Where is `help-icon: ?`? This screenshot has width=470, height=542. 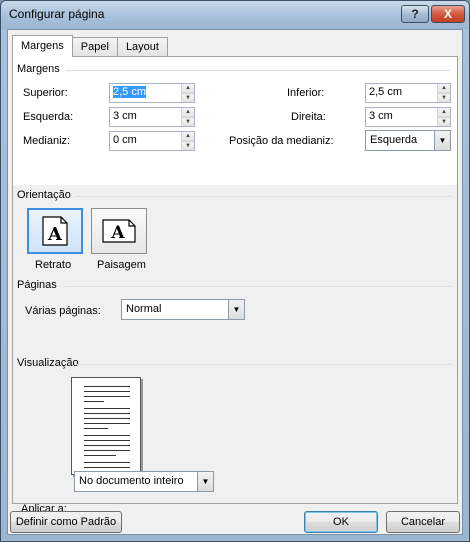
help-icon: ? is located at coordinates (415, 14).